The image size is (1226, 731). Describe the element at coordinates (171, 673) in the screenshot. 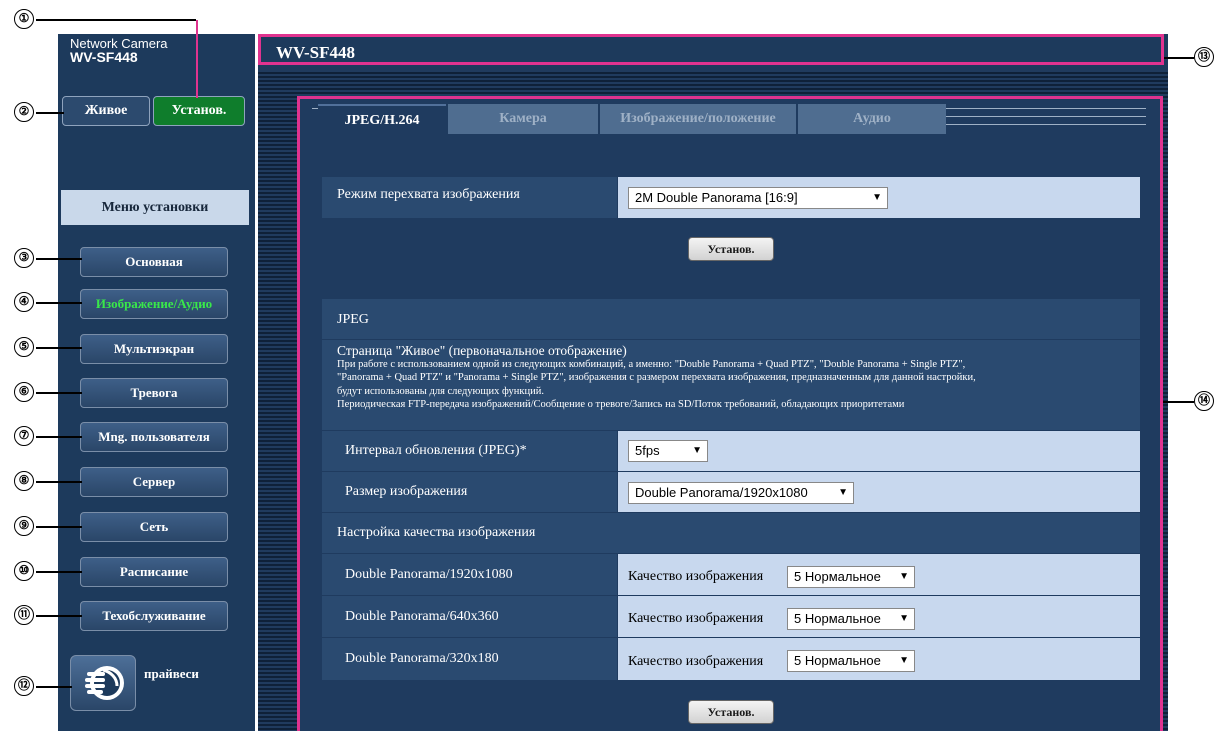

I see `privacy-label: прайвеси` at that location.